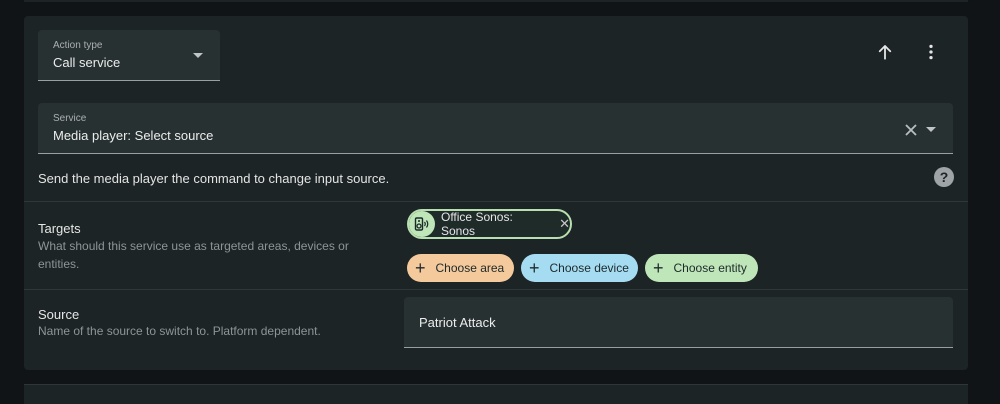 This screenshot has width=1000, height=404. I want to click on choose-area-button: + Choose area, so click(460, 268).